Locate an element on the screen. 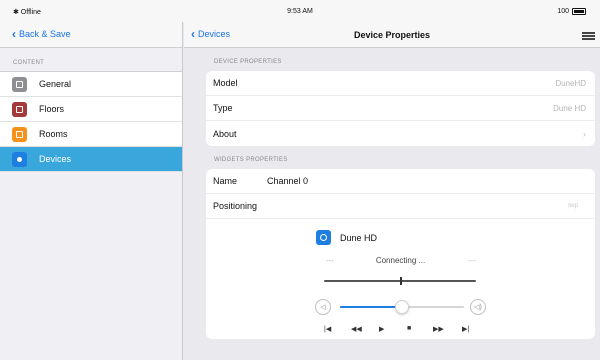  status-bar: ✱ Offline 9:53 AM 100 is located at coordinates (300, 11).